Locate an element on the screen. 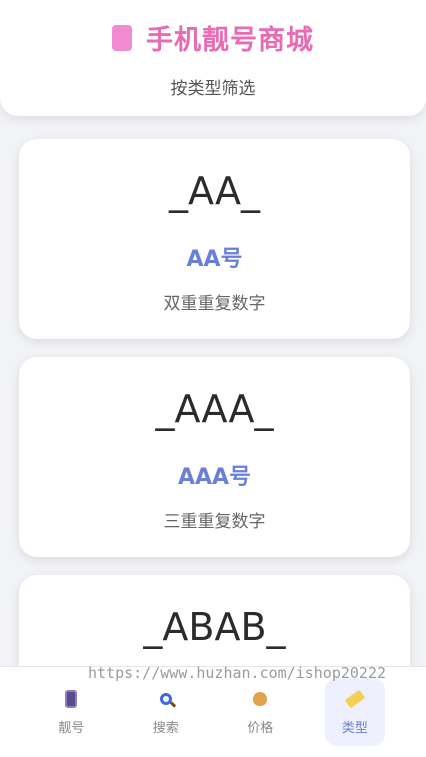  type-name: AAA号 is located at coordinates (214, 477).